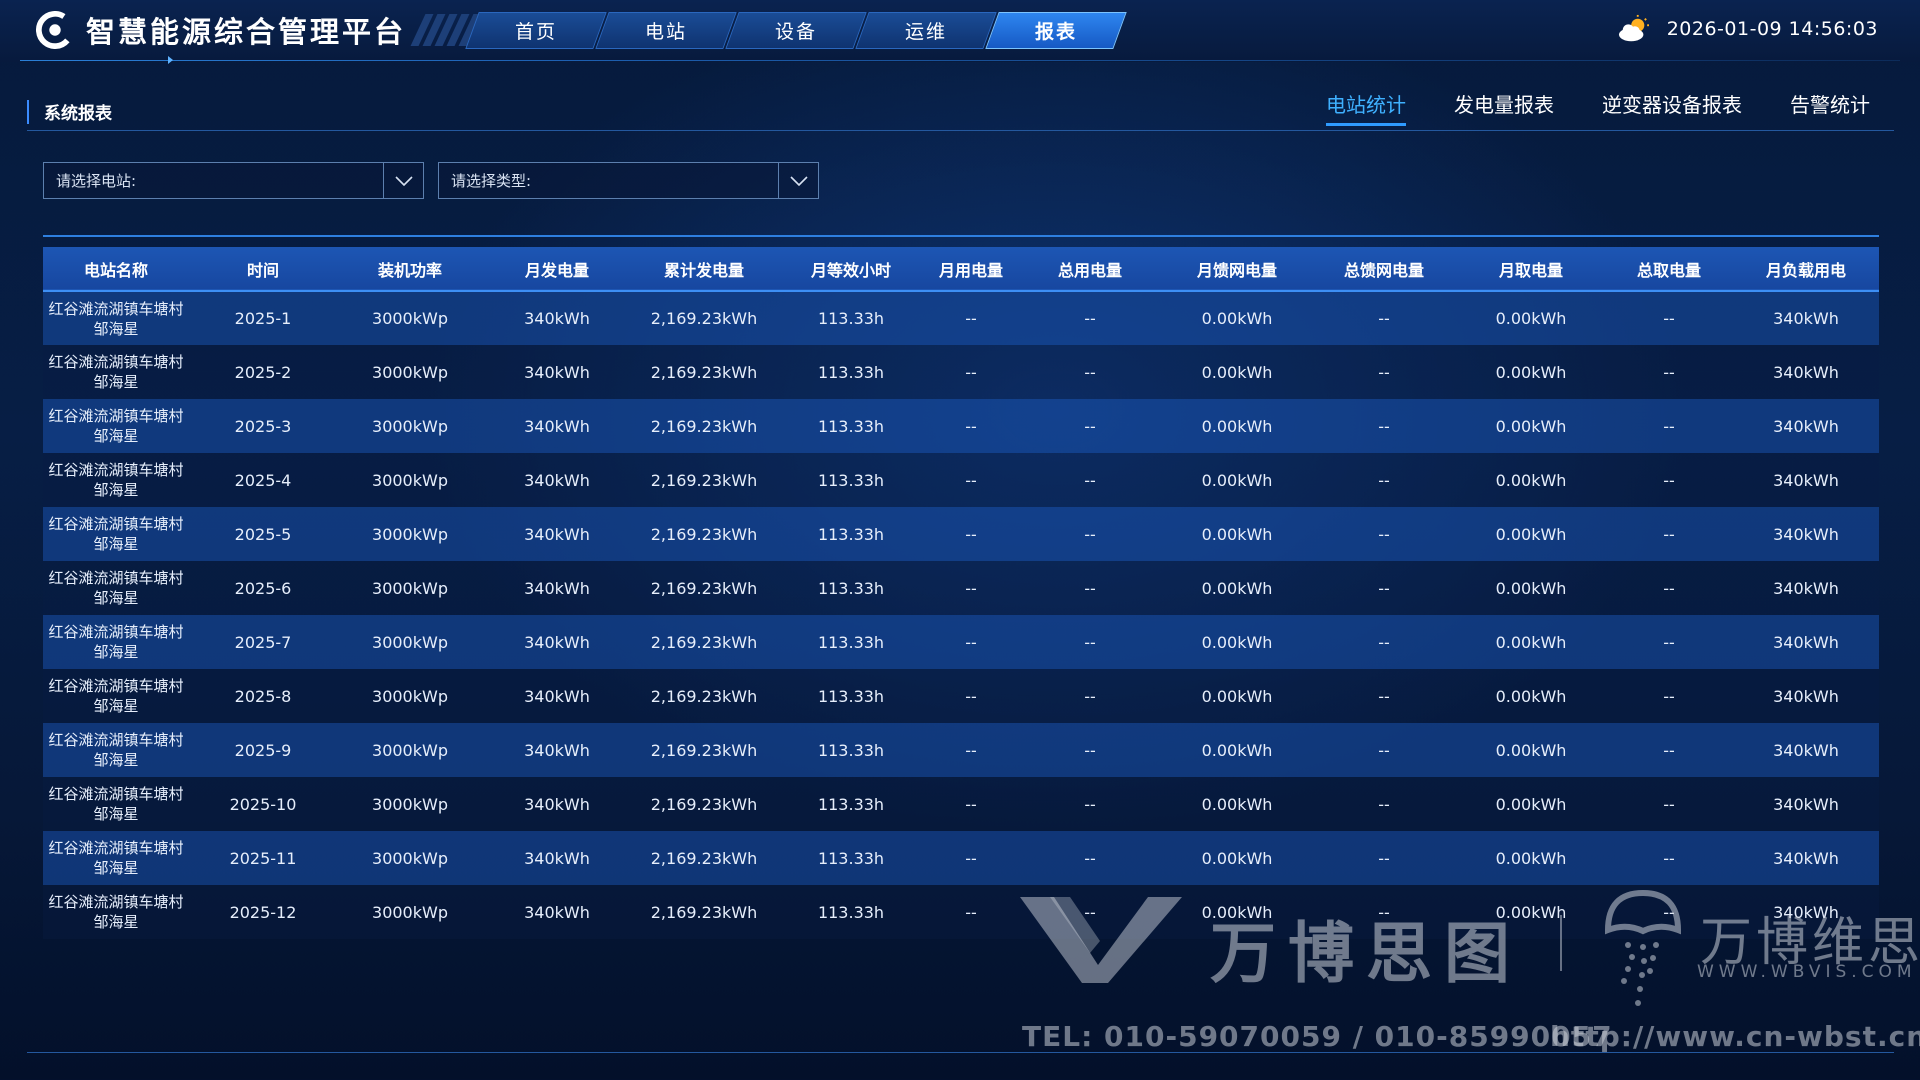 Image resolution: width=1920 pixels, height=1080 pixels. I want to click on nav-tab-label: 运维, so click(925, 32).